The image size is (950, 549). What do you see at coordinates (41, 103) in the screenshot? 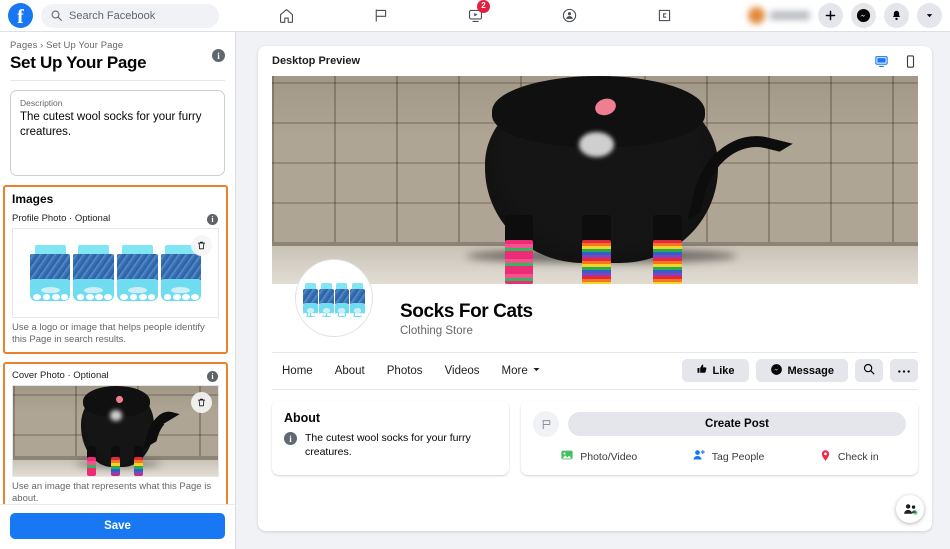
I see `description-label: Description` at bounding box center [41, 103].